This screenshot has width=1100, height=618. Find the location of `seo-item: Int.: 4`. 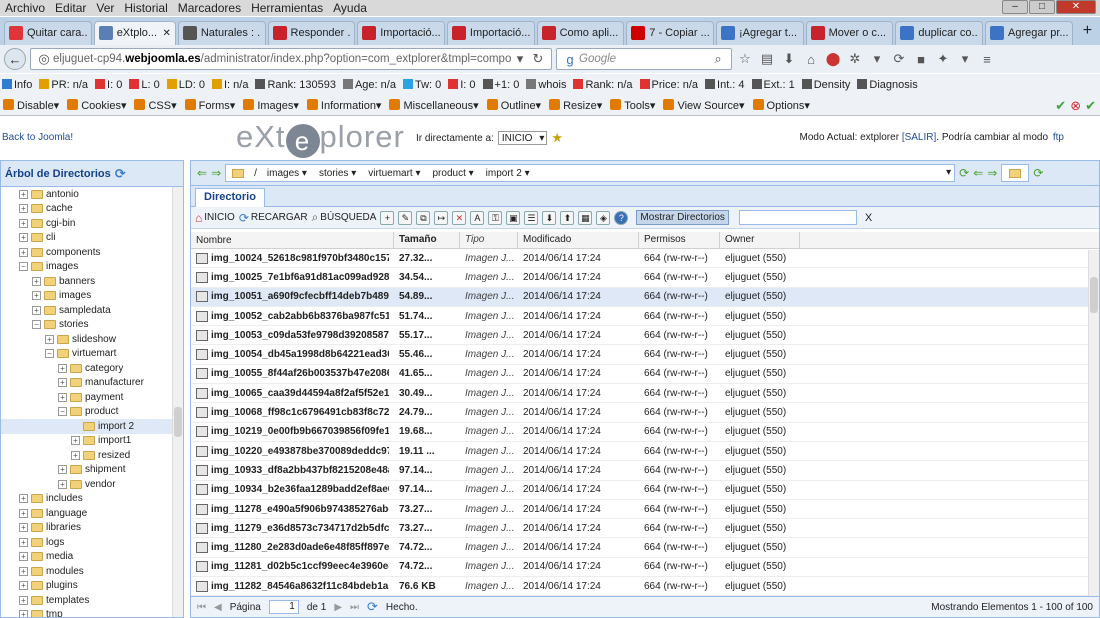

seo-item: Int.: 4 is located at coordinates (725, 85).